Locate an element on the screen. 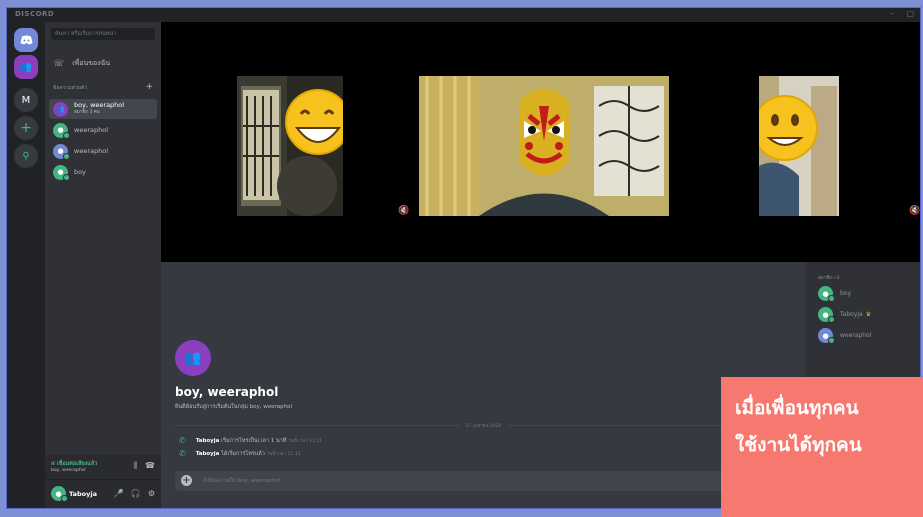 Image resolution: width=923 pixels, height=517 pixels. maximize-button: ▢ is located at coordinates (910, 13).